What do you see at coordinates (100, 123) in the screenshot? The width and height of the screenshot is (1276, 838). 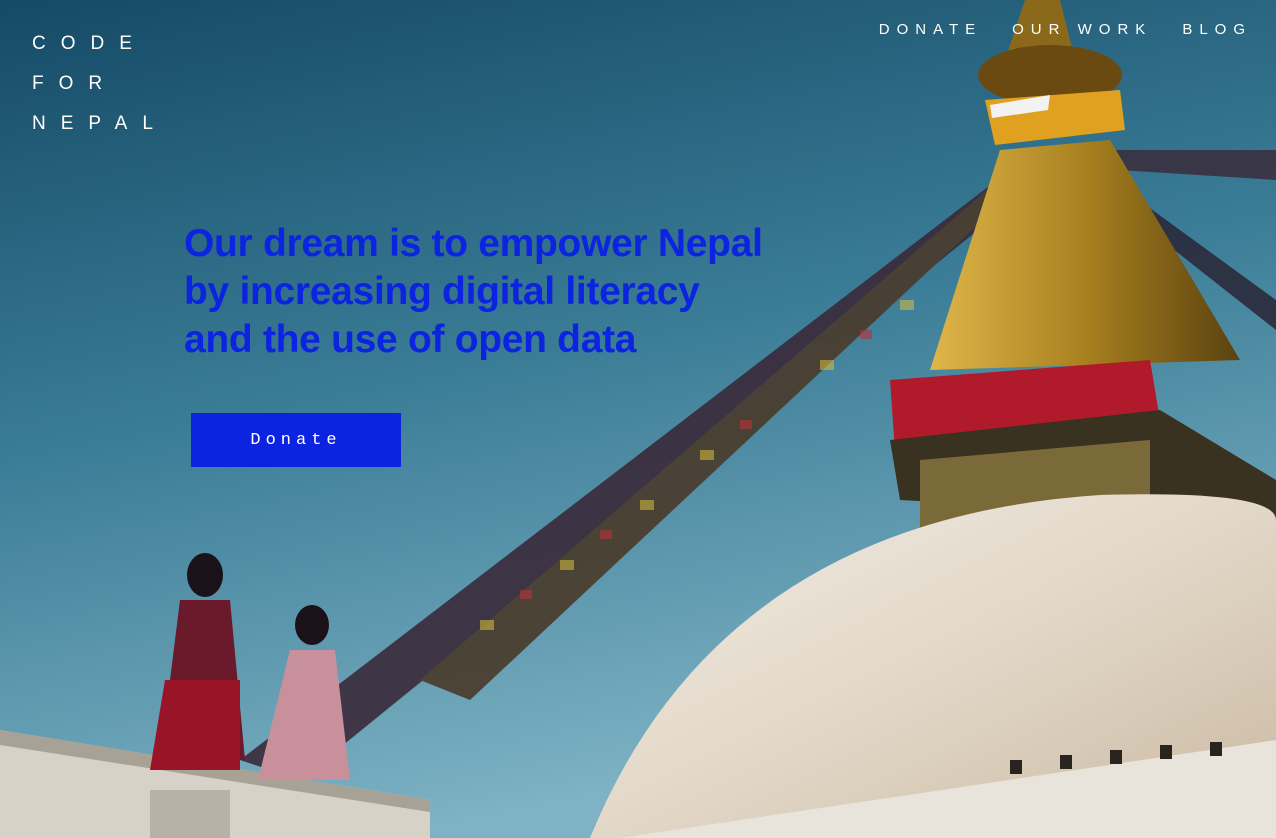 I see `logo-line-nepal: NEPAL` at bounding box center [100, 123].